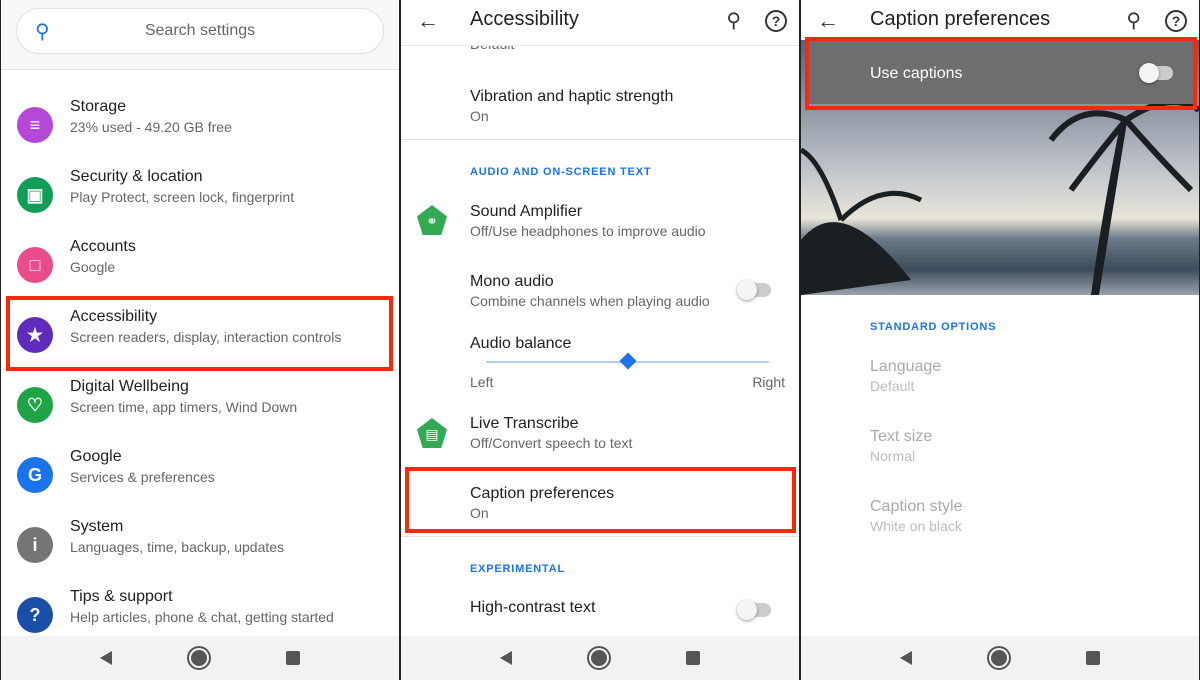 The image size is (1200, 680). Describe the element at coordinates (35, 265) in the screenshot. I see `account-icon: □` at that location.